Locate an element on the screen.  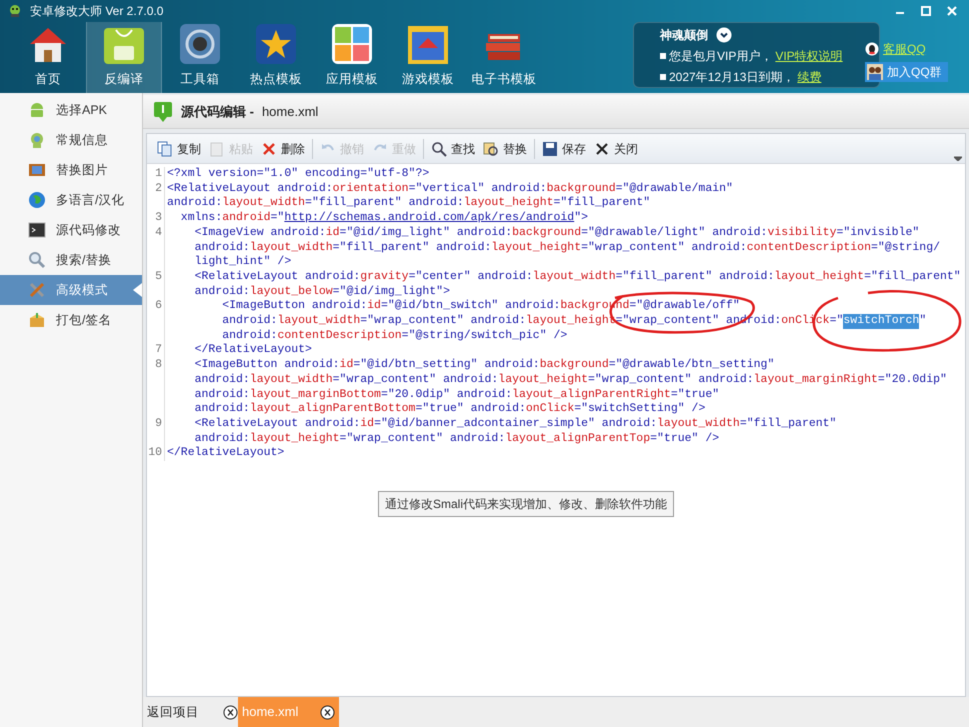
nav-tab: 游戏模板 is located at coordinates (428, 57).